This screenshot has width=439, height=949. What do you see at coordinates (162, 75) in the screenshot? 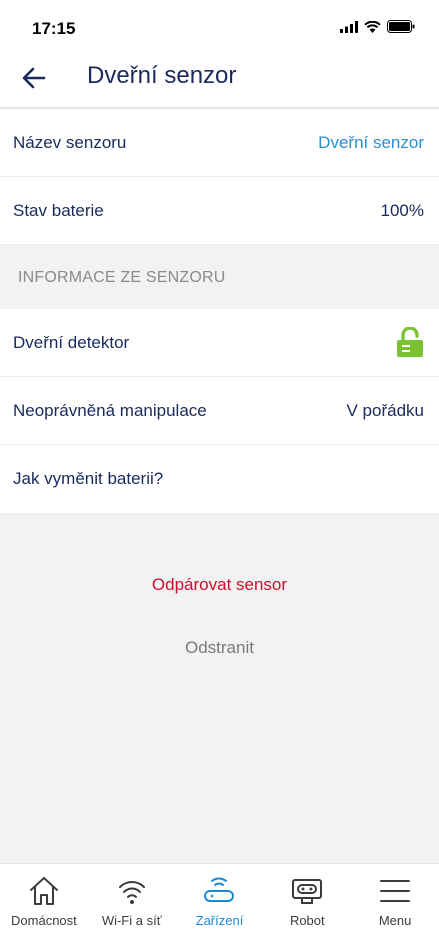
I see `page-title: Dveřní senzor` at bounding box center [162, 75].